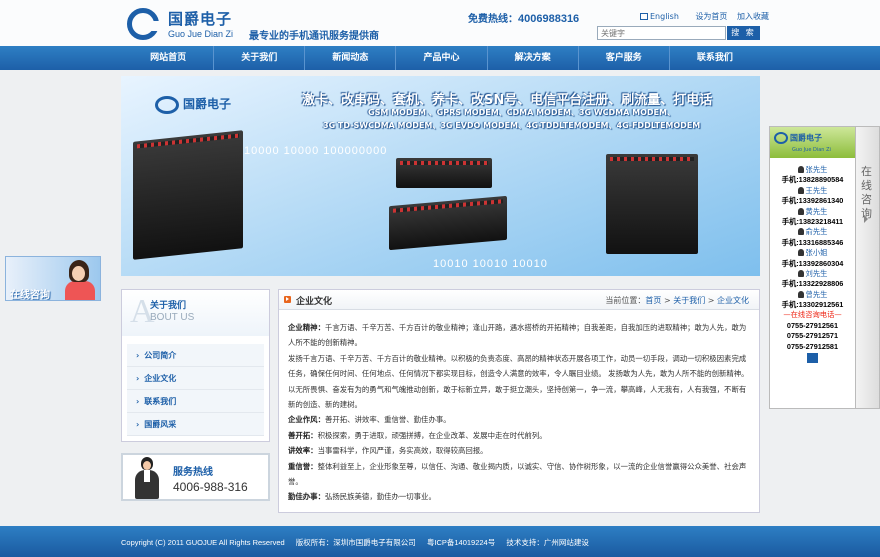 The height and width of the screenshot is (557, 880). Describe the element at coordinates (442, 58) in the screenshot. I see `nav-products: 产品中心` at that location.